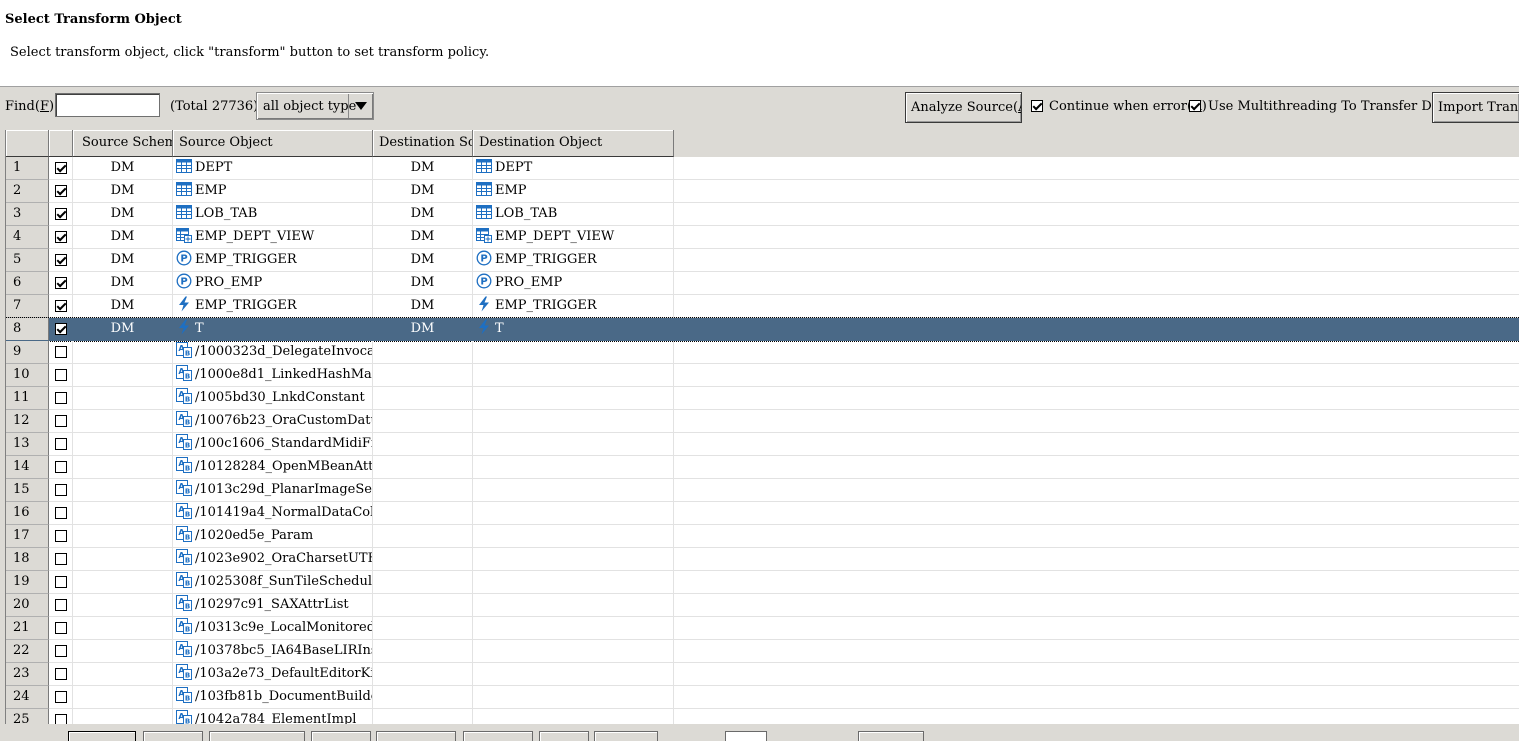  Describe the element at coordinates (1475, 107) in the screenshot. I see `import-transform-button: Import Transfo` at that location.